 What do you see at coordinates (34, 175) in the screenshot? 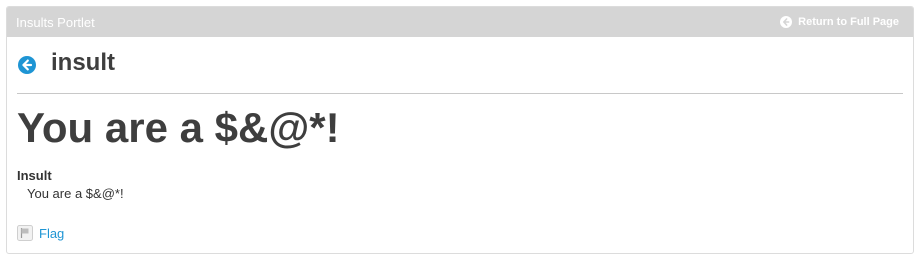
I see `insult-field-label: Insult` at bounding box center [34, 175].